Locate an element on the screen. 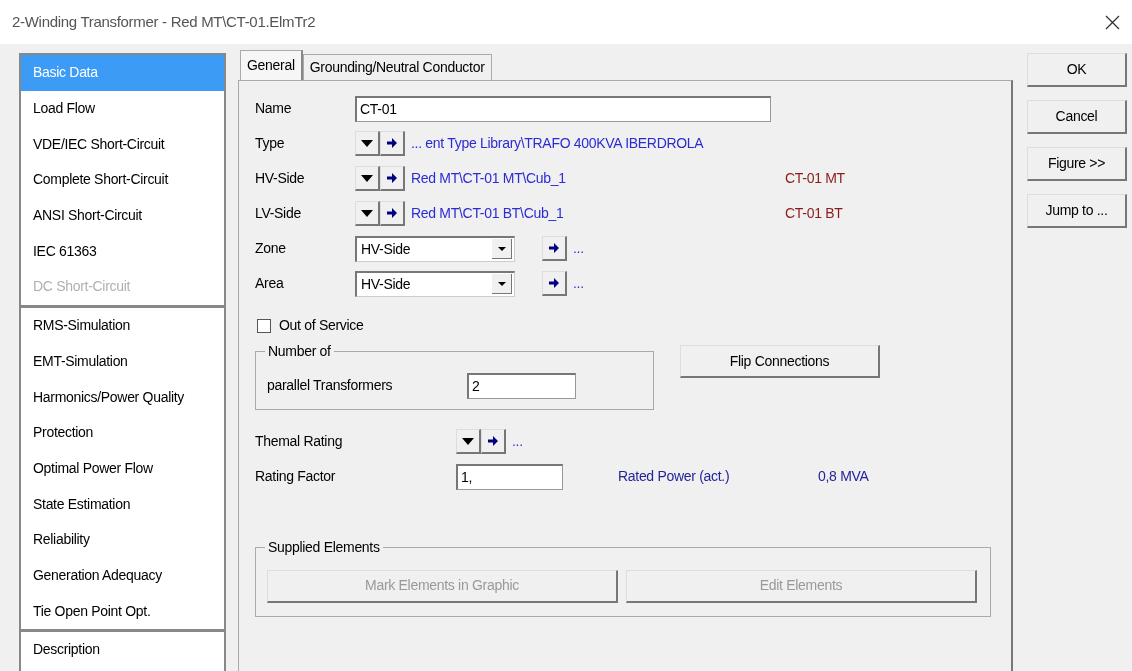 The height and width of the screenshot is (671, 1132). sidebar-item: Description is located at coordinates (122, 650).